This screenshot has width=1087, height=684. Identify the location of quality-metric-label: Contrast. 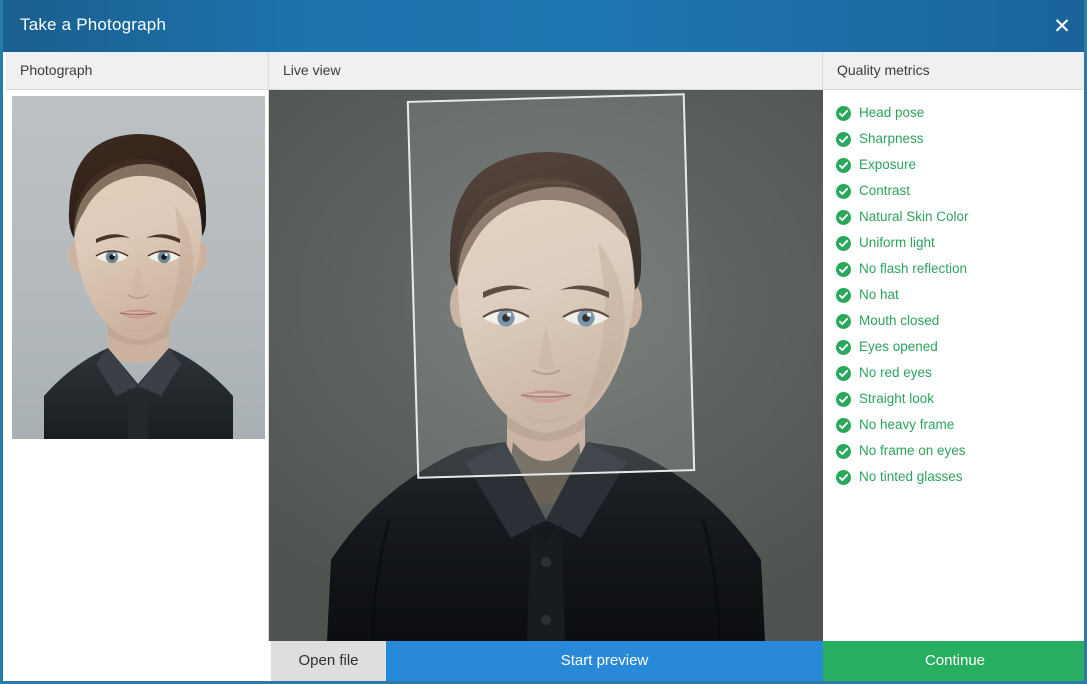
(885, 190).